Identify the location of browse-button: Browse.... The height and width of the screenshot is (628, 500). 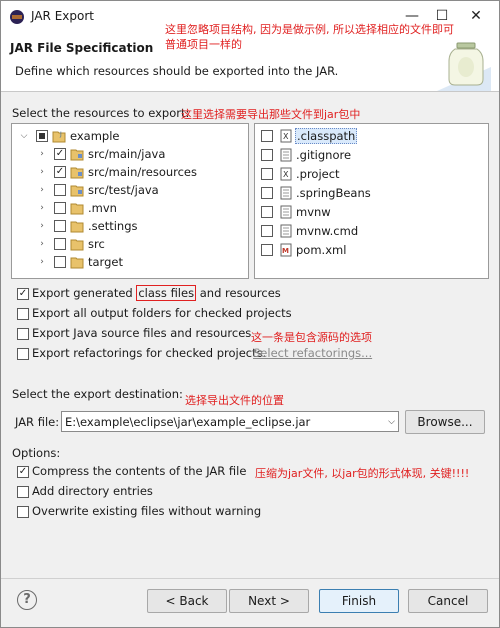
(445, 422).